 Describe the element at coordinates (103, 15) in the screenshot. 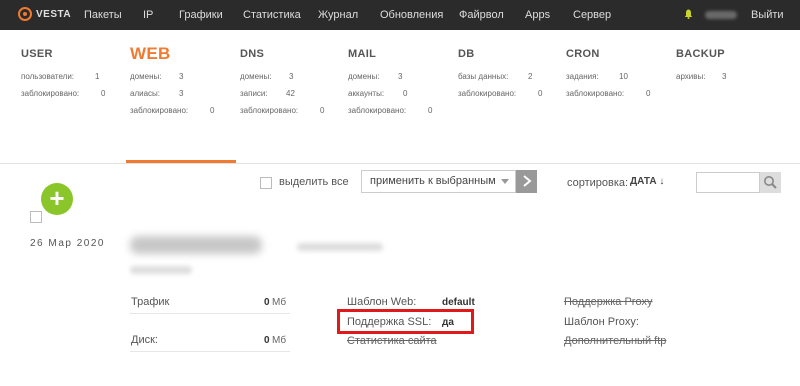

I see `menu-item-packages: Пакеты` at that location.